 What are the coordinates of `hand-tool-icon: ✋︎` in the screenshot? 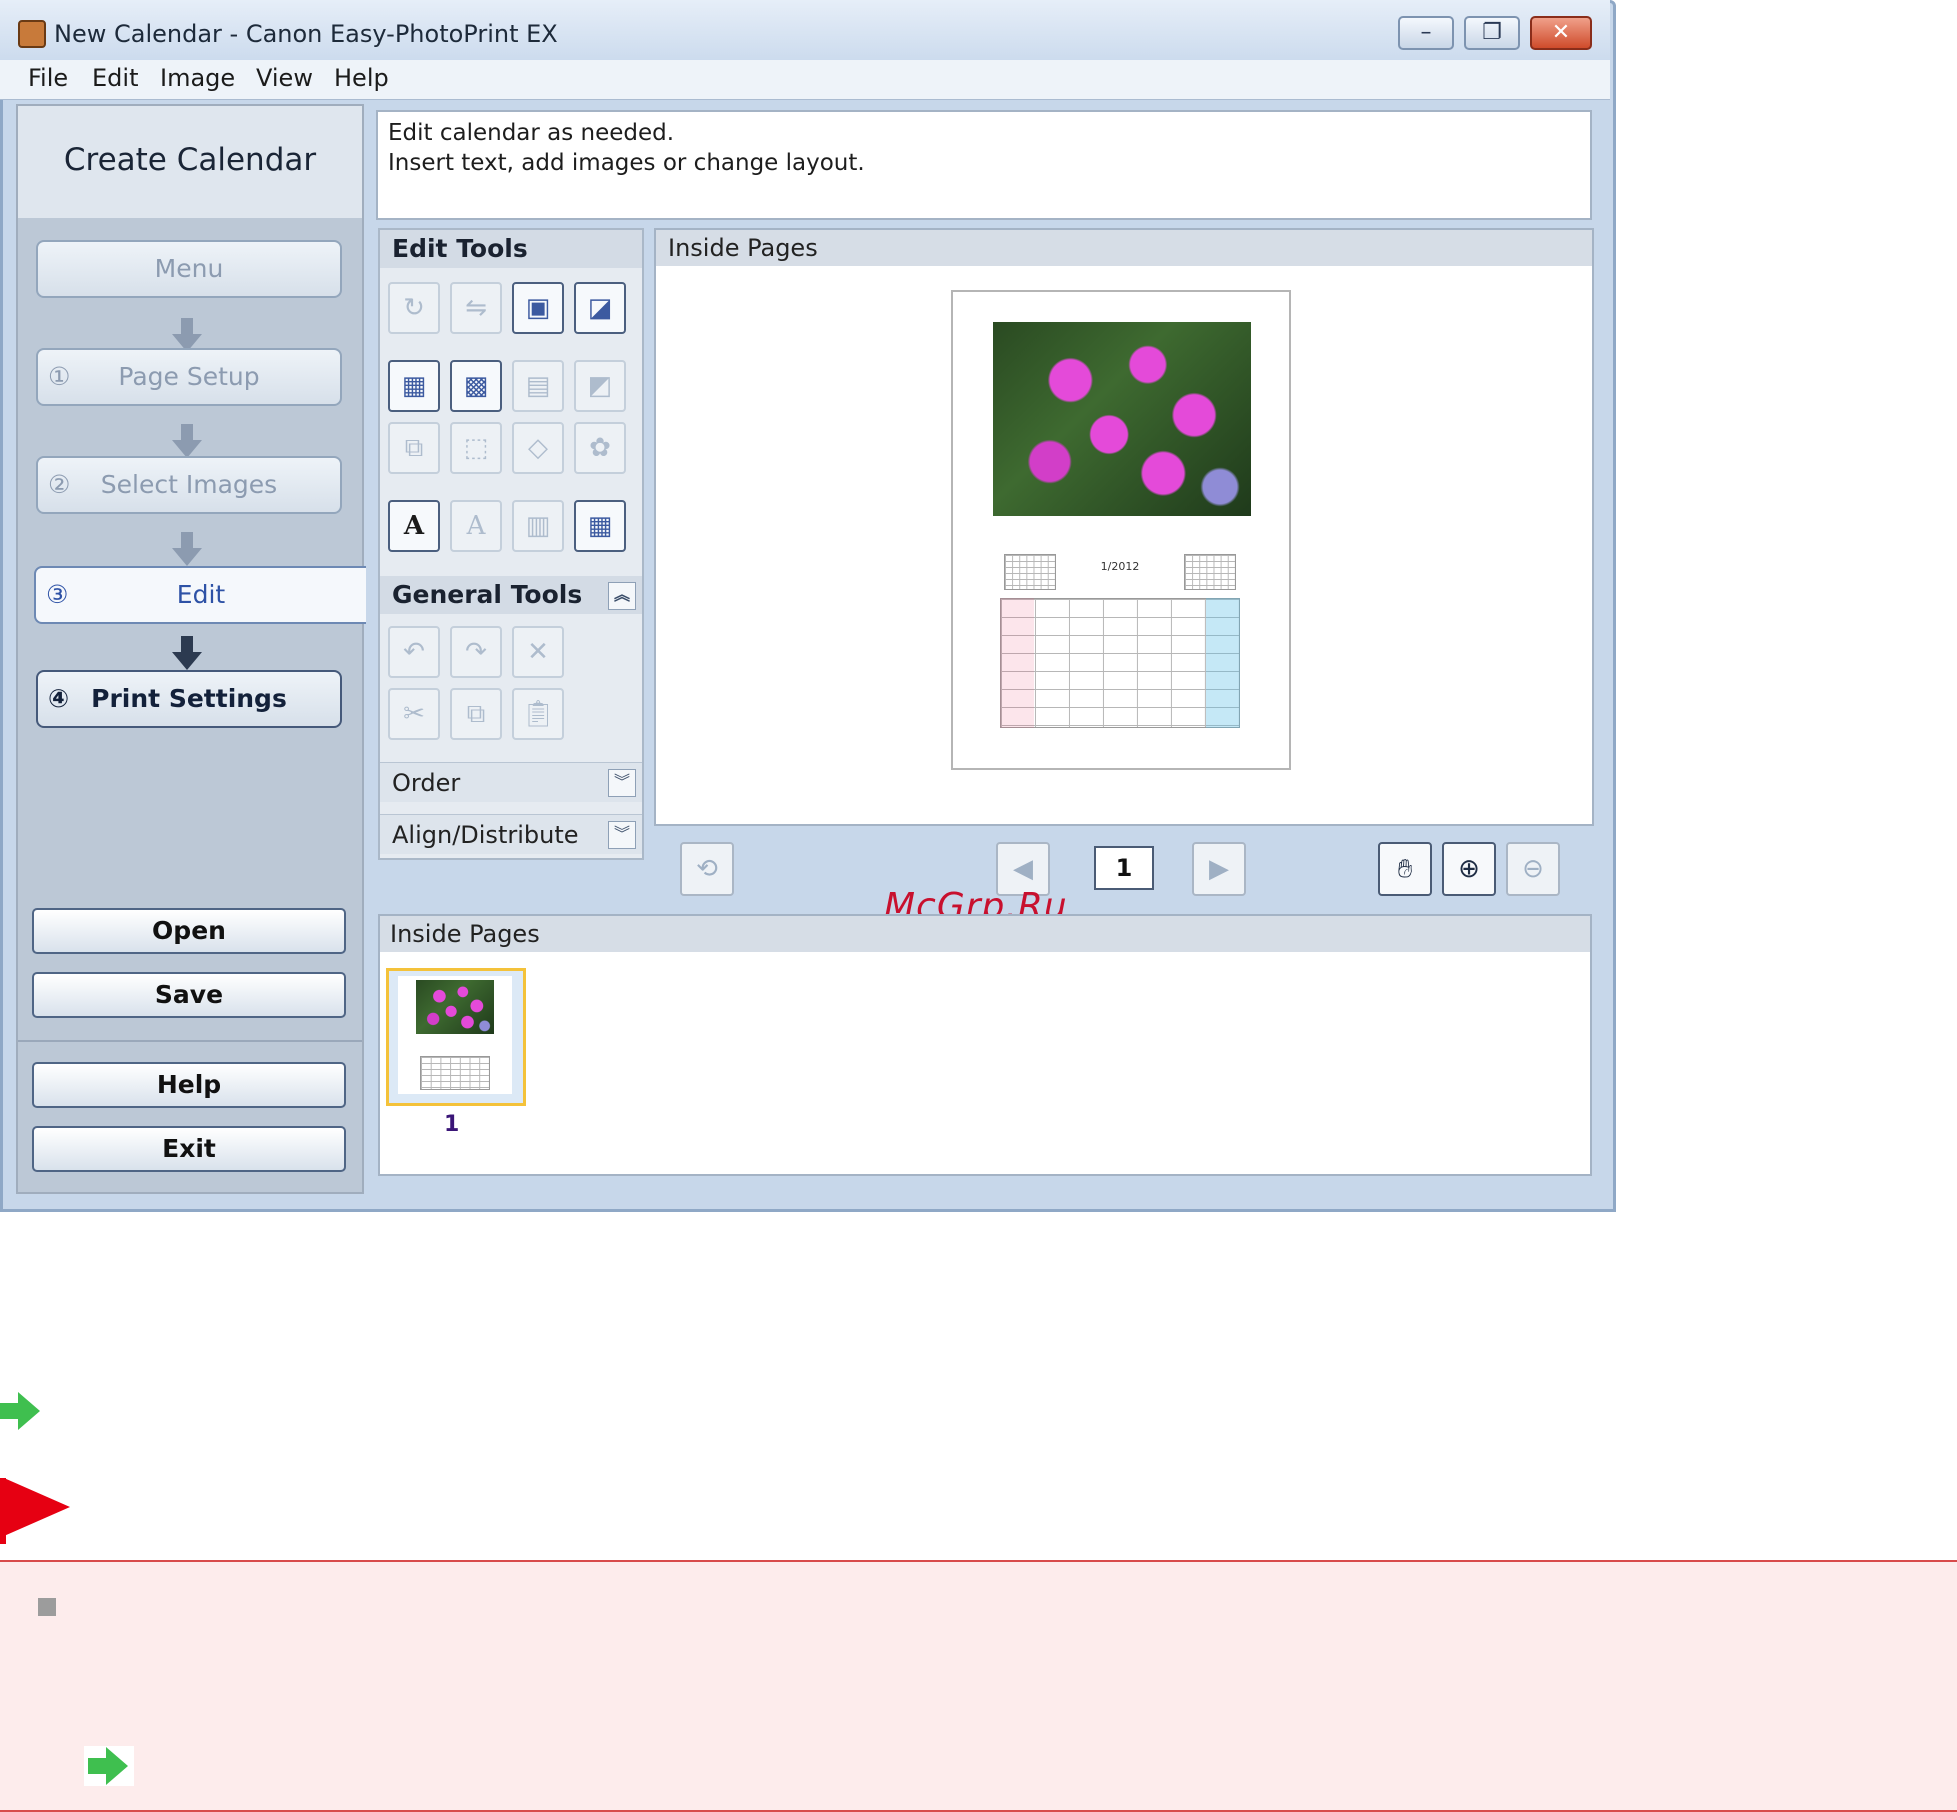 It's located at (1405, 869).